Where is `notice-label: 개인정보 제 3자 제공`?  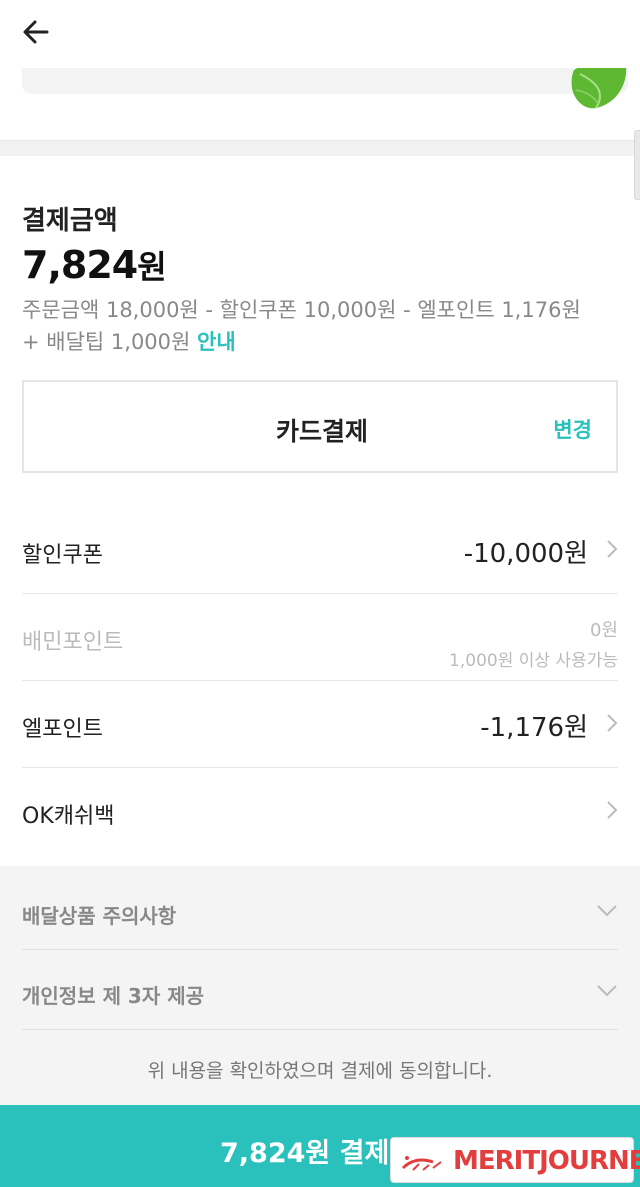 notice-label: 개인정보 제 3자 제공 is located at coordinates (113, 996).